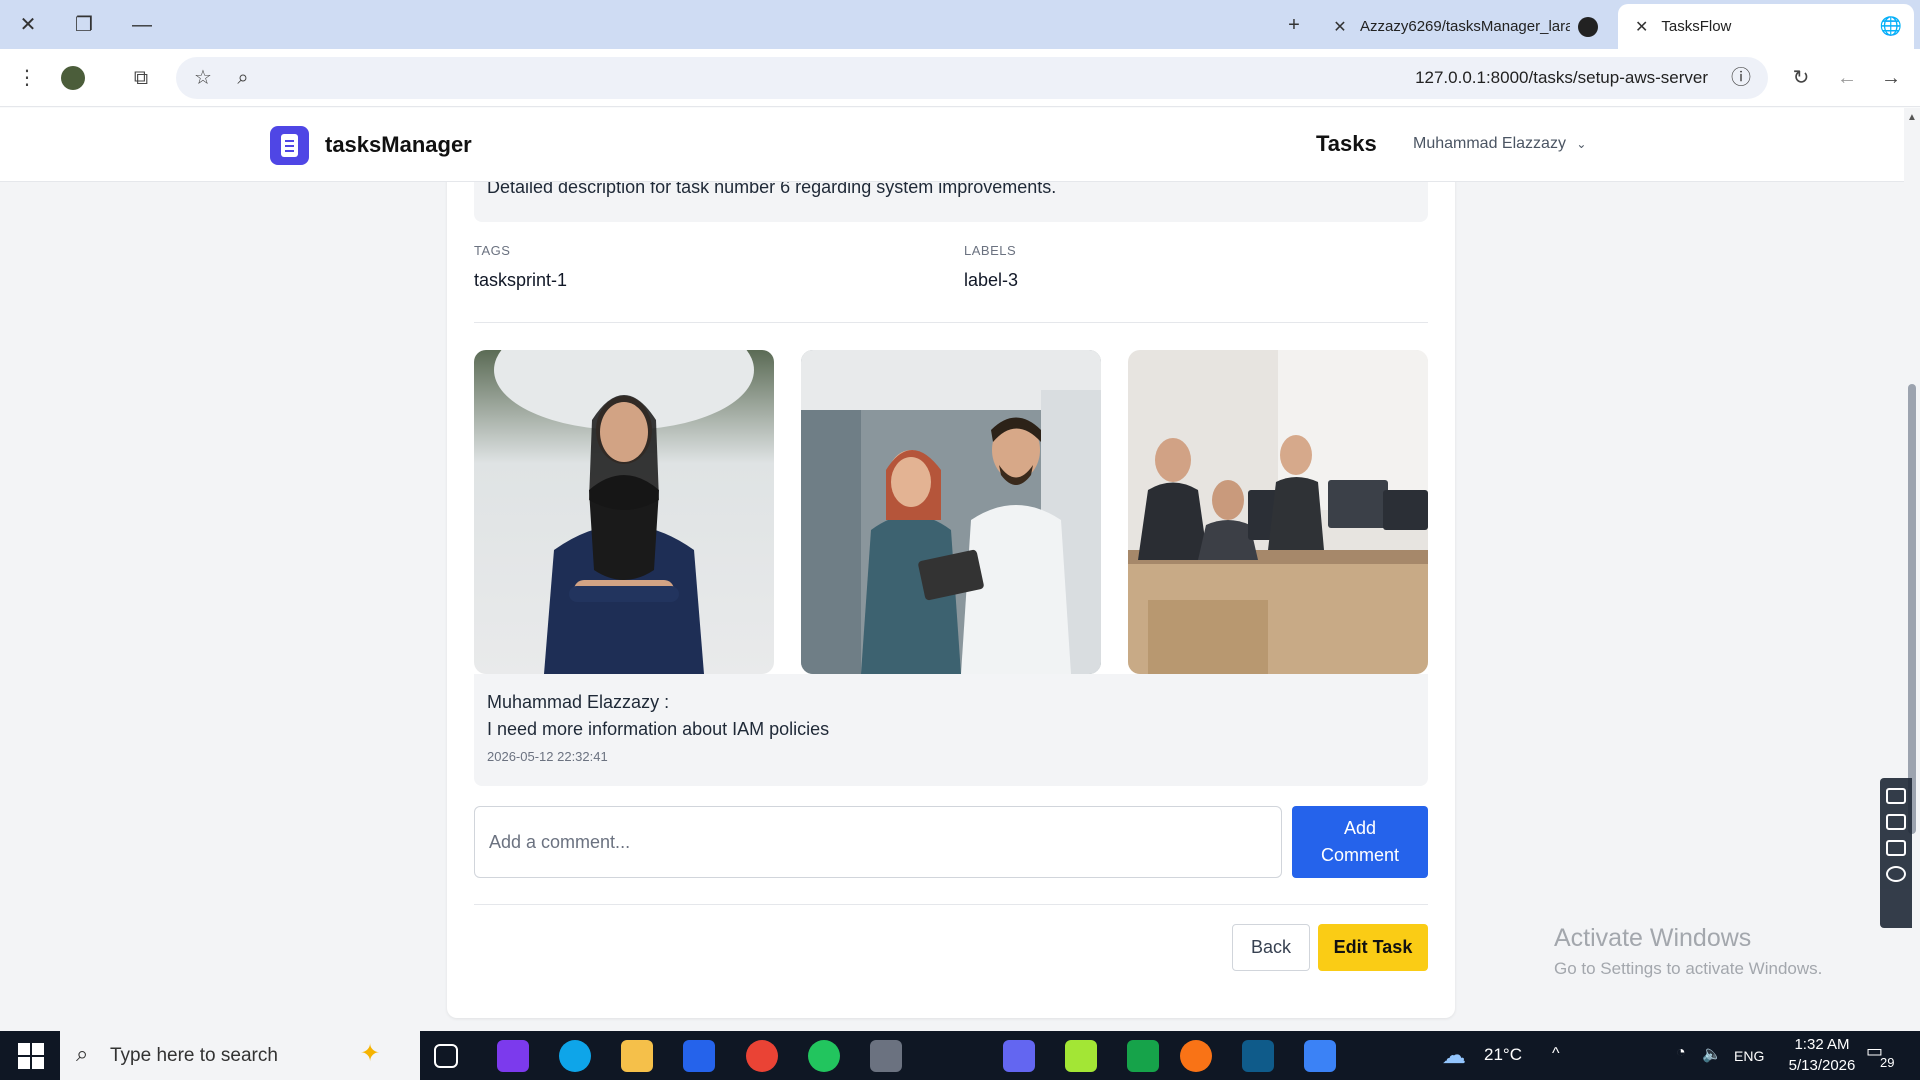 The width and height of the screenshot is (1920, 1080). What do you see at coordinates (370, 1053) in the screenshot?
I see `sparkle-icon: ✦` at bounding box center [370, 1053].